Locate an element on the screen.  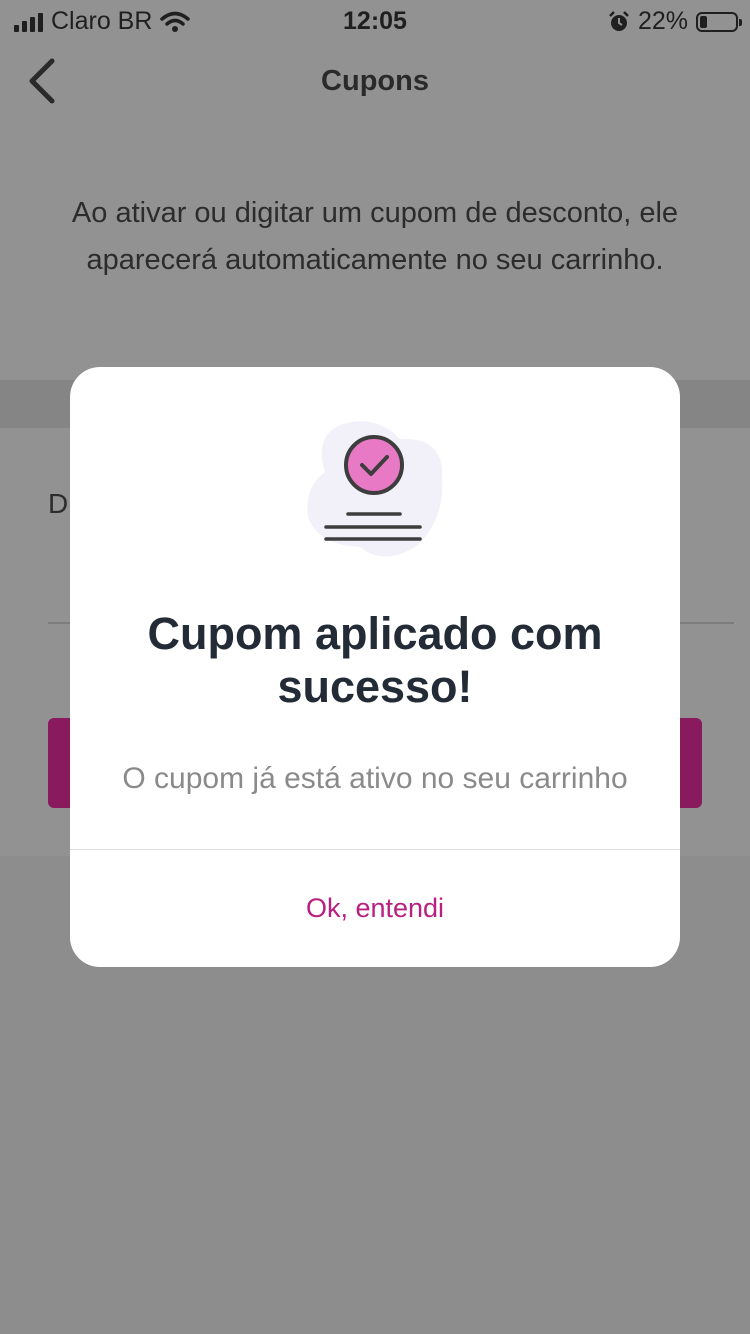
page-title: Cupons is located at coordinates (375, 81).